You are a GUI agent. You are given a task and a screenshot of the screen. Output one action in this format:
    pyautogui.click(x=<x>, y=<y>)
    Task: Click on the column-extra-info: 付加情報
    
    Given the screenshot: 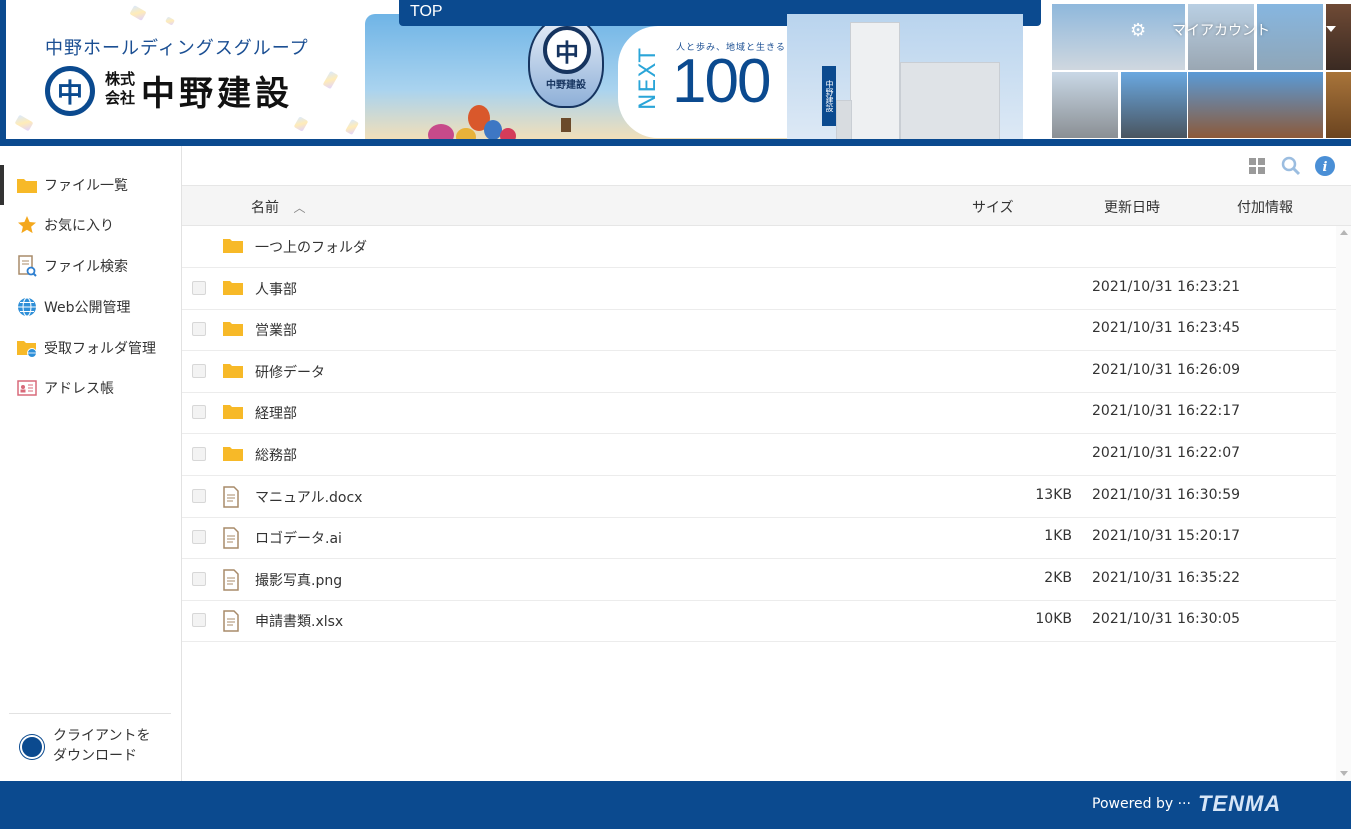 What is the action you would take?
    pyautogui.click(x=1265, y=207)
    